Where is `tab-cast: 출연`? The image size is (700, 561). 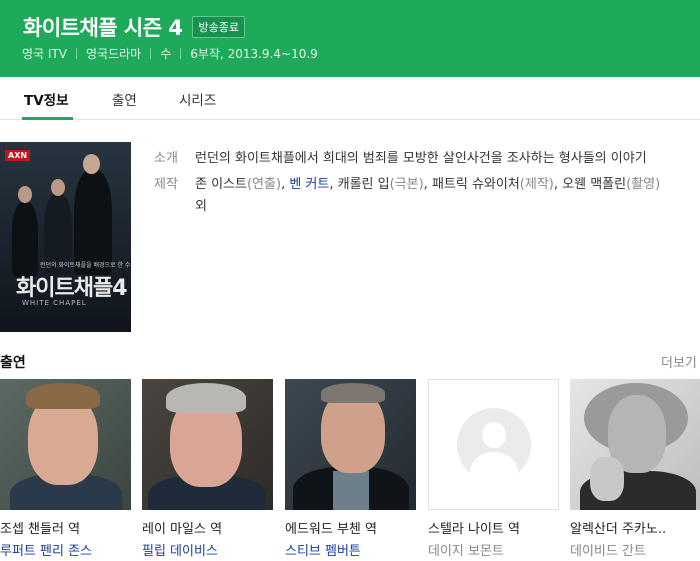
tab-cast: 출연 is located at coordinates (124, 99).